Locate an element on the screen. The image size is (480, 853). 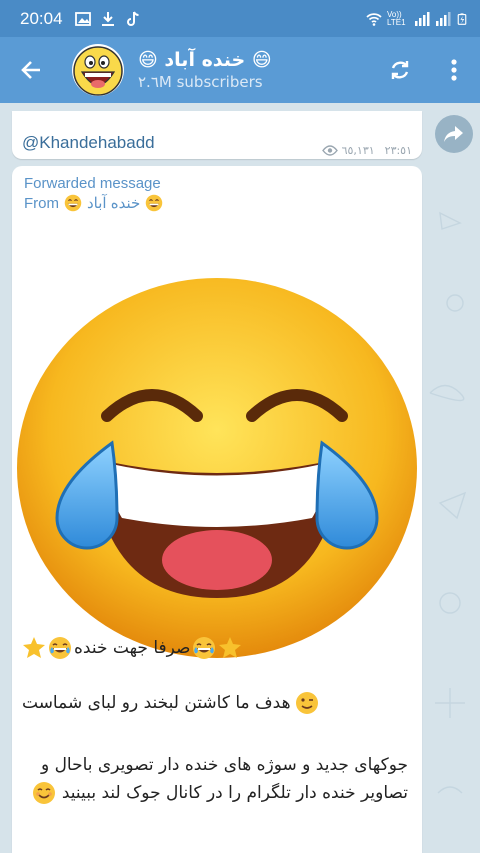
network-label: Vo)) LTE1 is located at coordinates (396, 18).